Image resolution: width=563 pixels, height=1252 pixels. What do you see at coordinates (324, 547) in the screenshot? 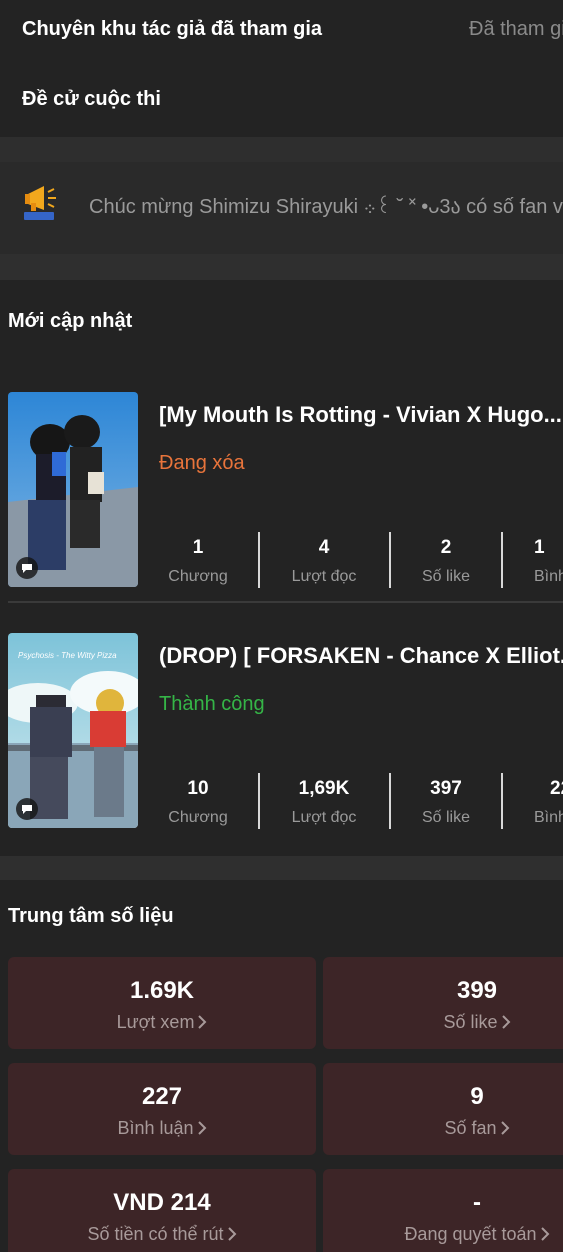
I see `stat-value: 4` at bounding box center [324, 547].